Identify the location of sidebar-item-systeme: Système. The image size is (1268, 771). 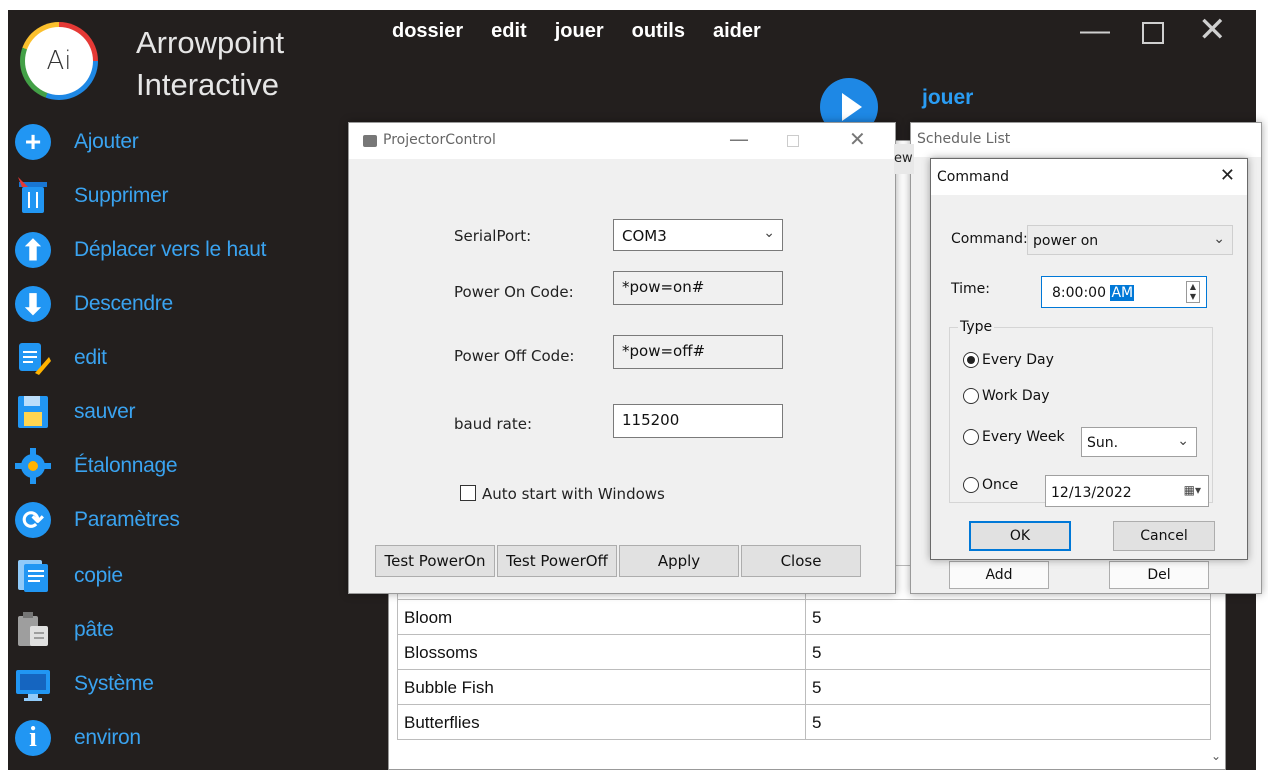
(84, 684).